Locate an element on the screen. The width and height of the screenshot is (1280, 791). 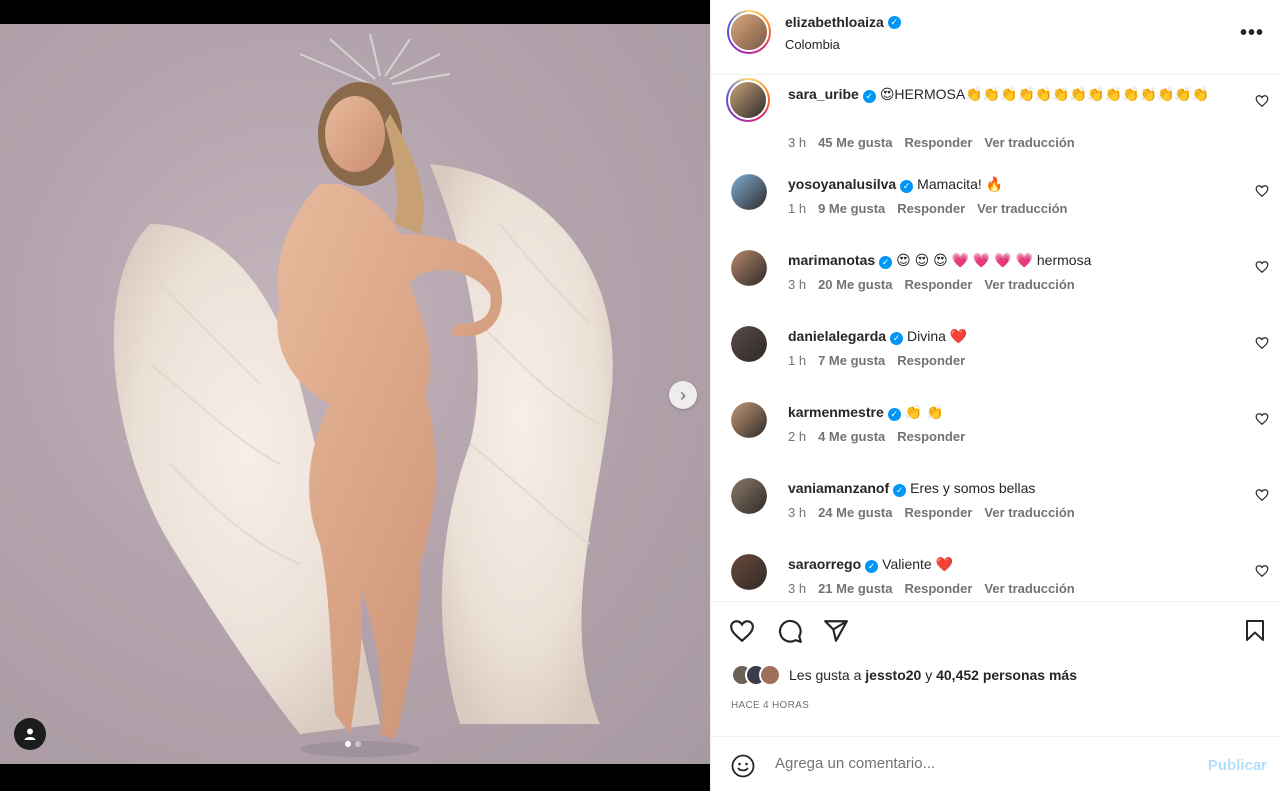
post-header: elizabethloaiza ✓ Colombia ••• is located at coordinates (995, 37).